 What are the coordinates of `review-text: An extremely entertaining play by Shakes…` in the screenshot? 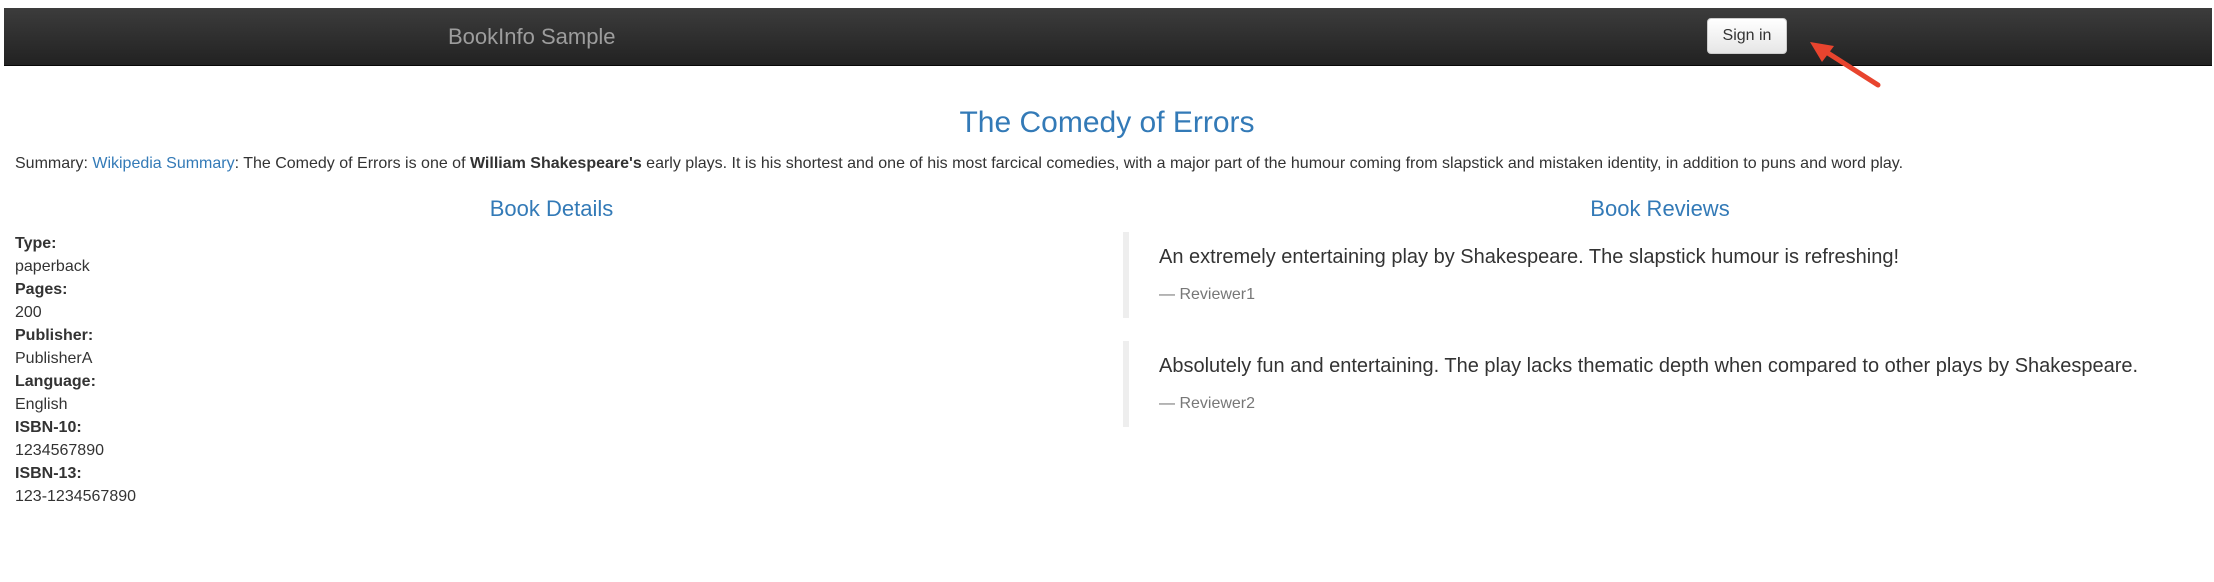 It's located at (1529, 257).